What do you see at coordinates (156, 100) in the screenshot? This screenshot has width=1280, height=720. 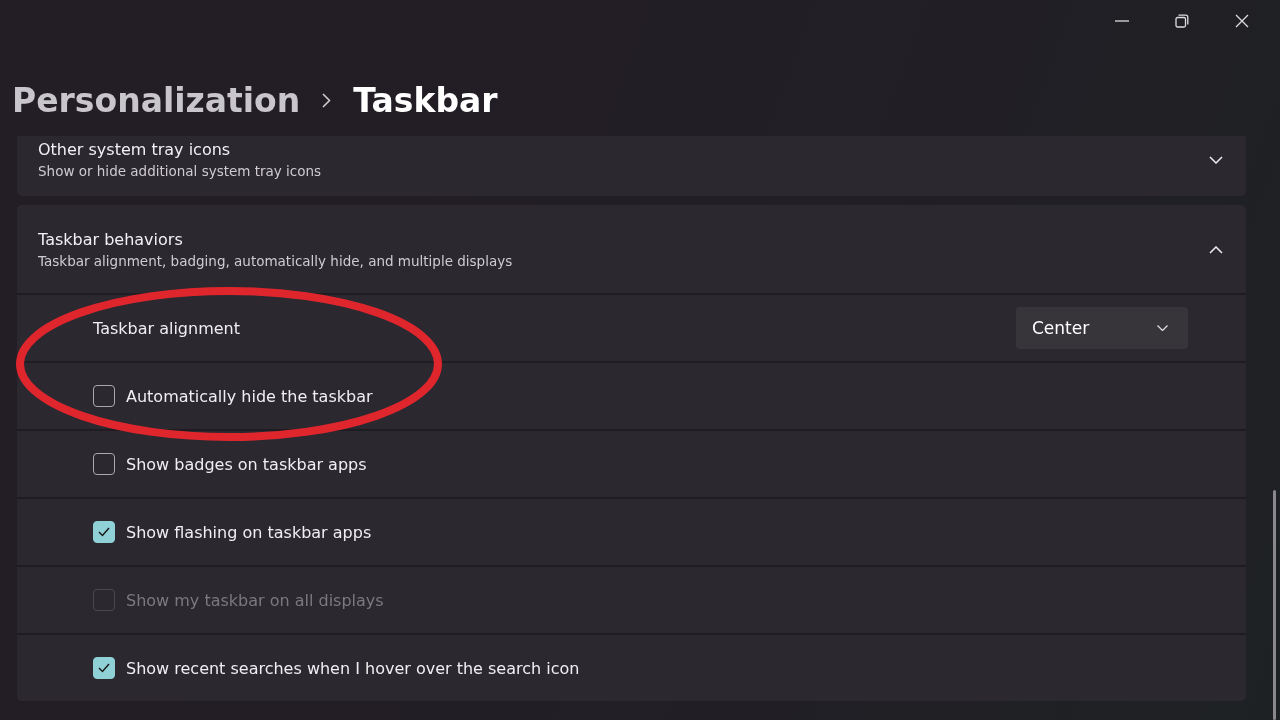 I see `breadcrumb-parent: Personalization` at bounding box center [156, 100].